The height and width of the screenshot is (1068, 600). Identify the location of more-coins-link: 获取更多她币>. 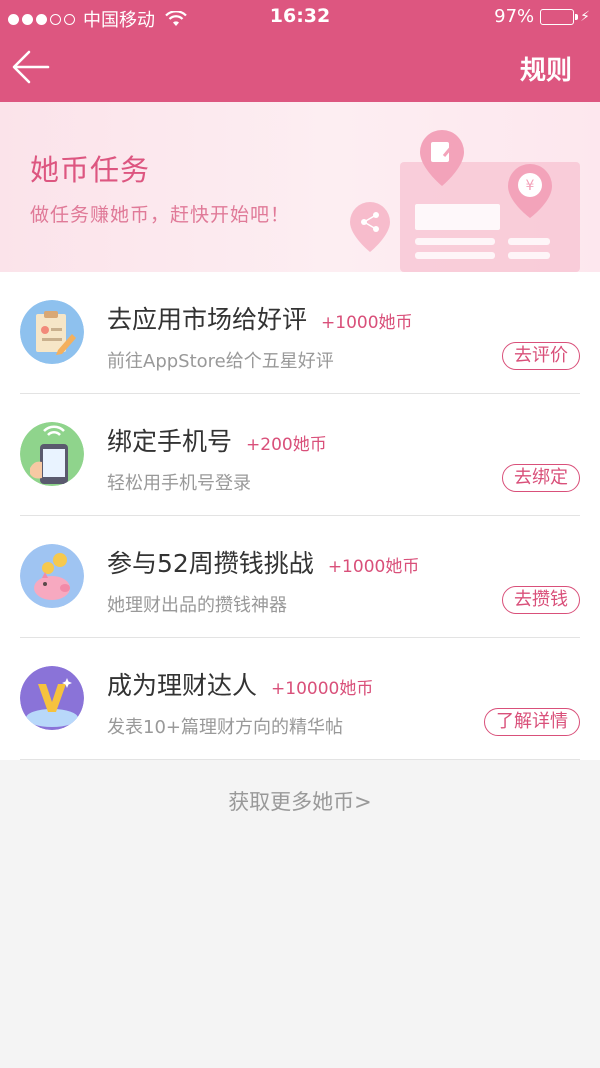
(300, 801).